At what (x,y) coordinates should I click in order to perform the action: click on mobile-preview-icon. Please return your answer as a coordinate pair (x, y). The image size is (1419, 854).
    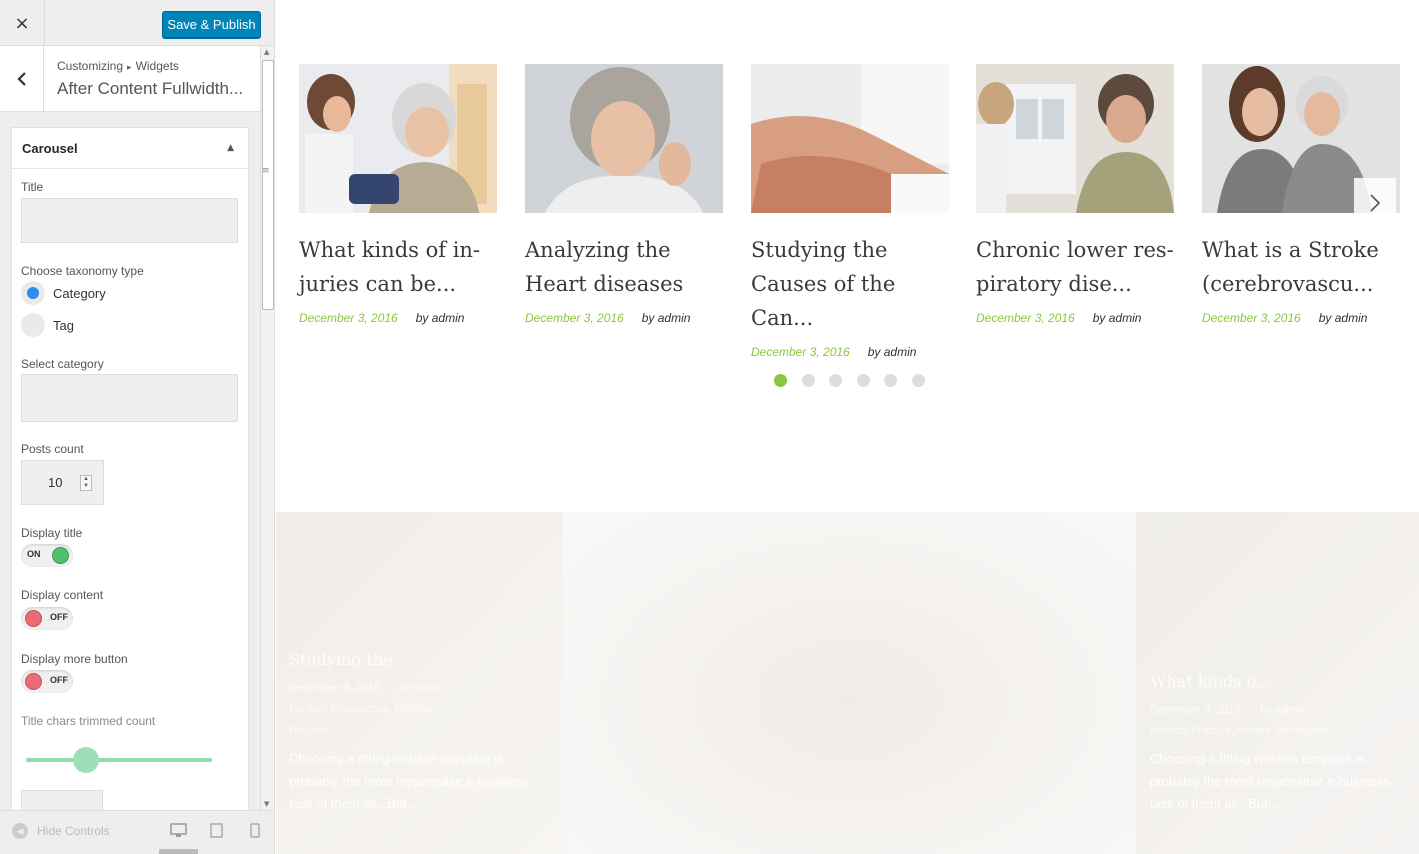
    Looking at the image, I should click on (255, 830).